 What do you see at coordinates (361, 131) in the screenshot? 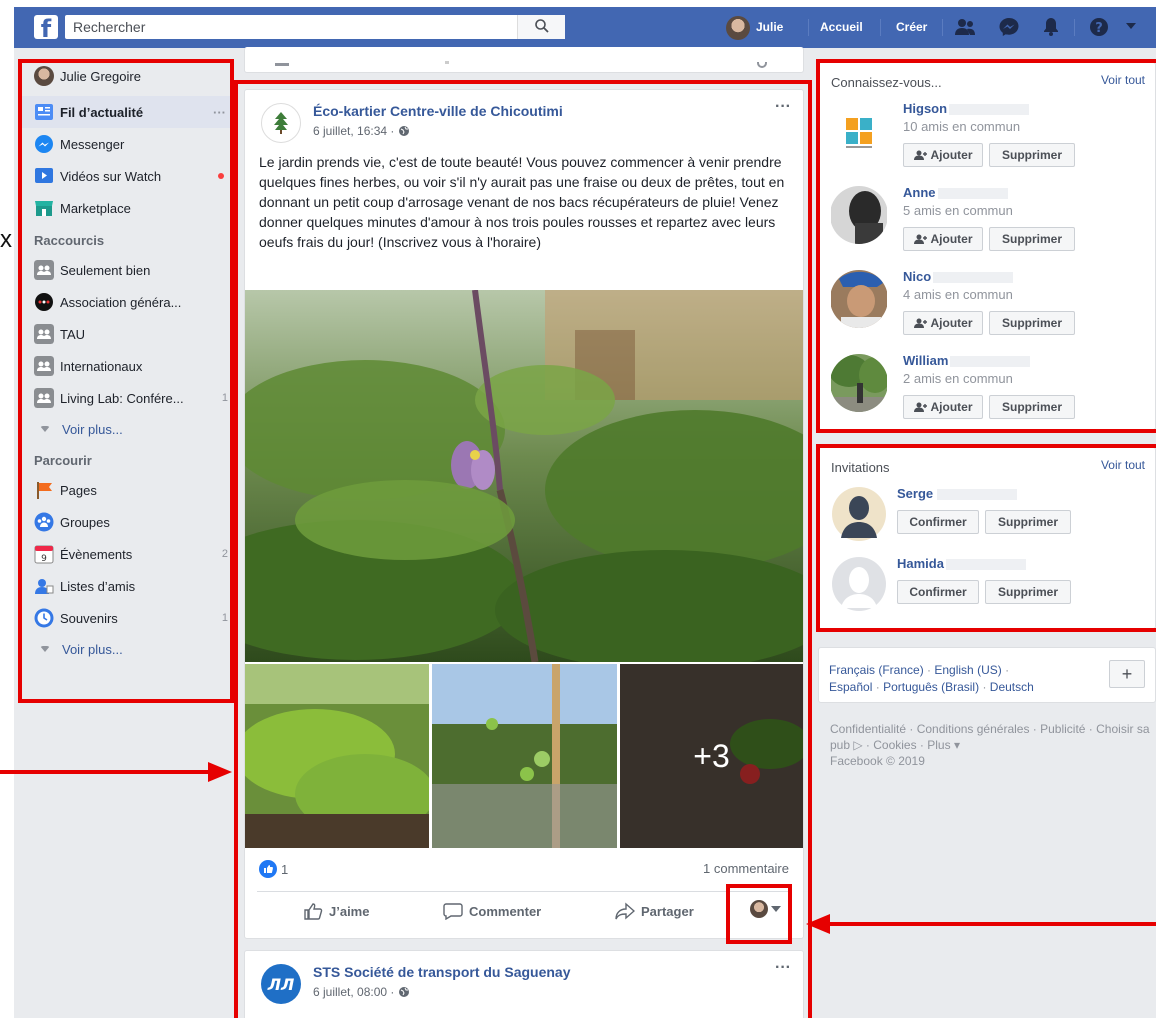
I see `post-timestamp: 6 juillet, 16:34 ·` at bounding box center [361, 131].